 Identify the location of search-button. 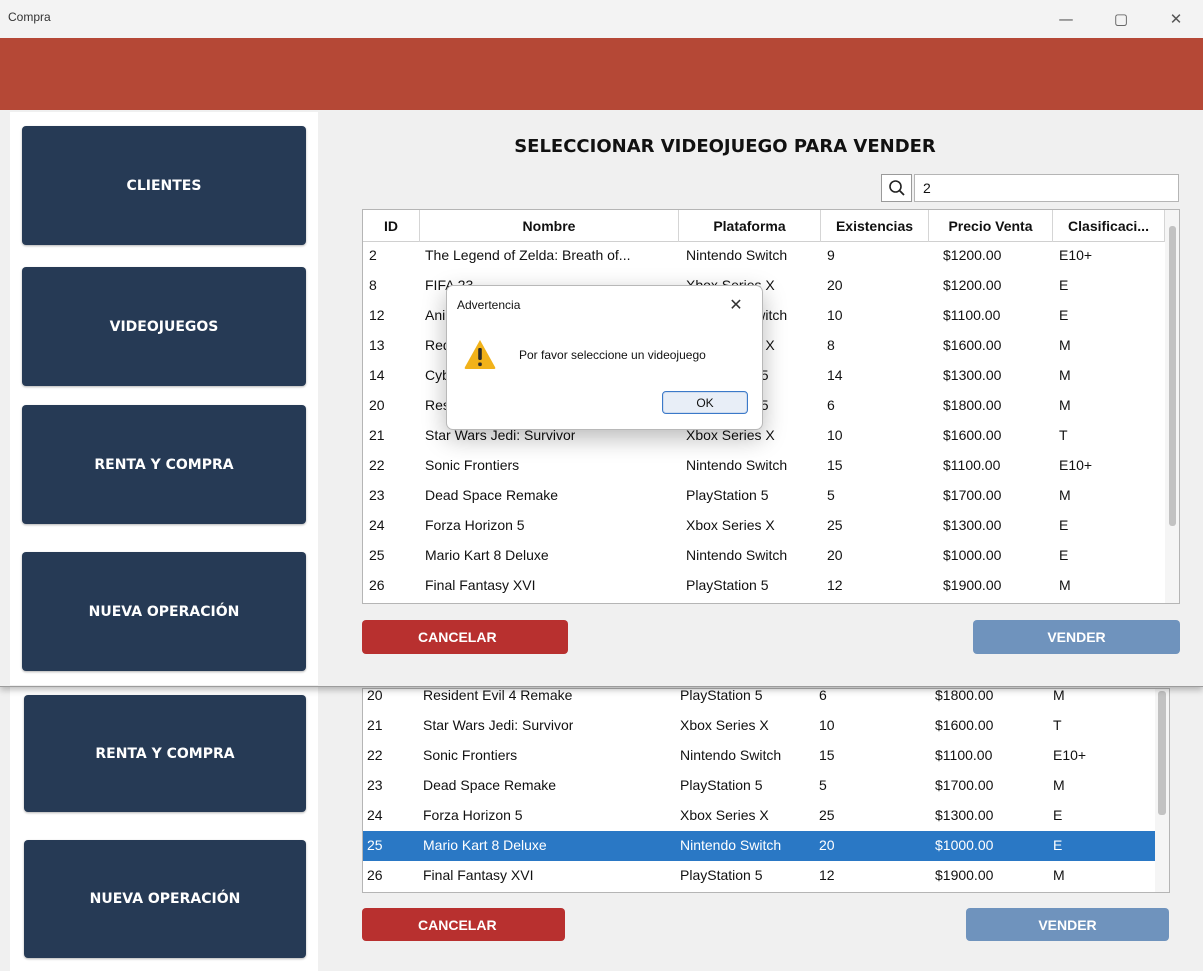
(896, 188).